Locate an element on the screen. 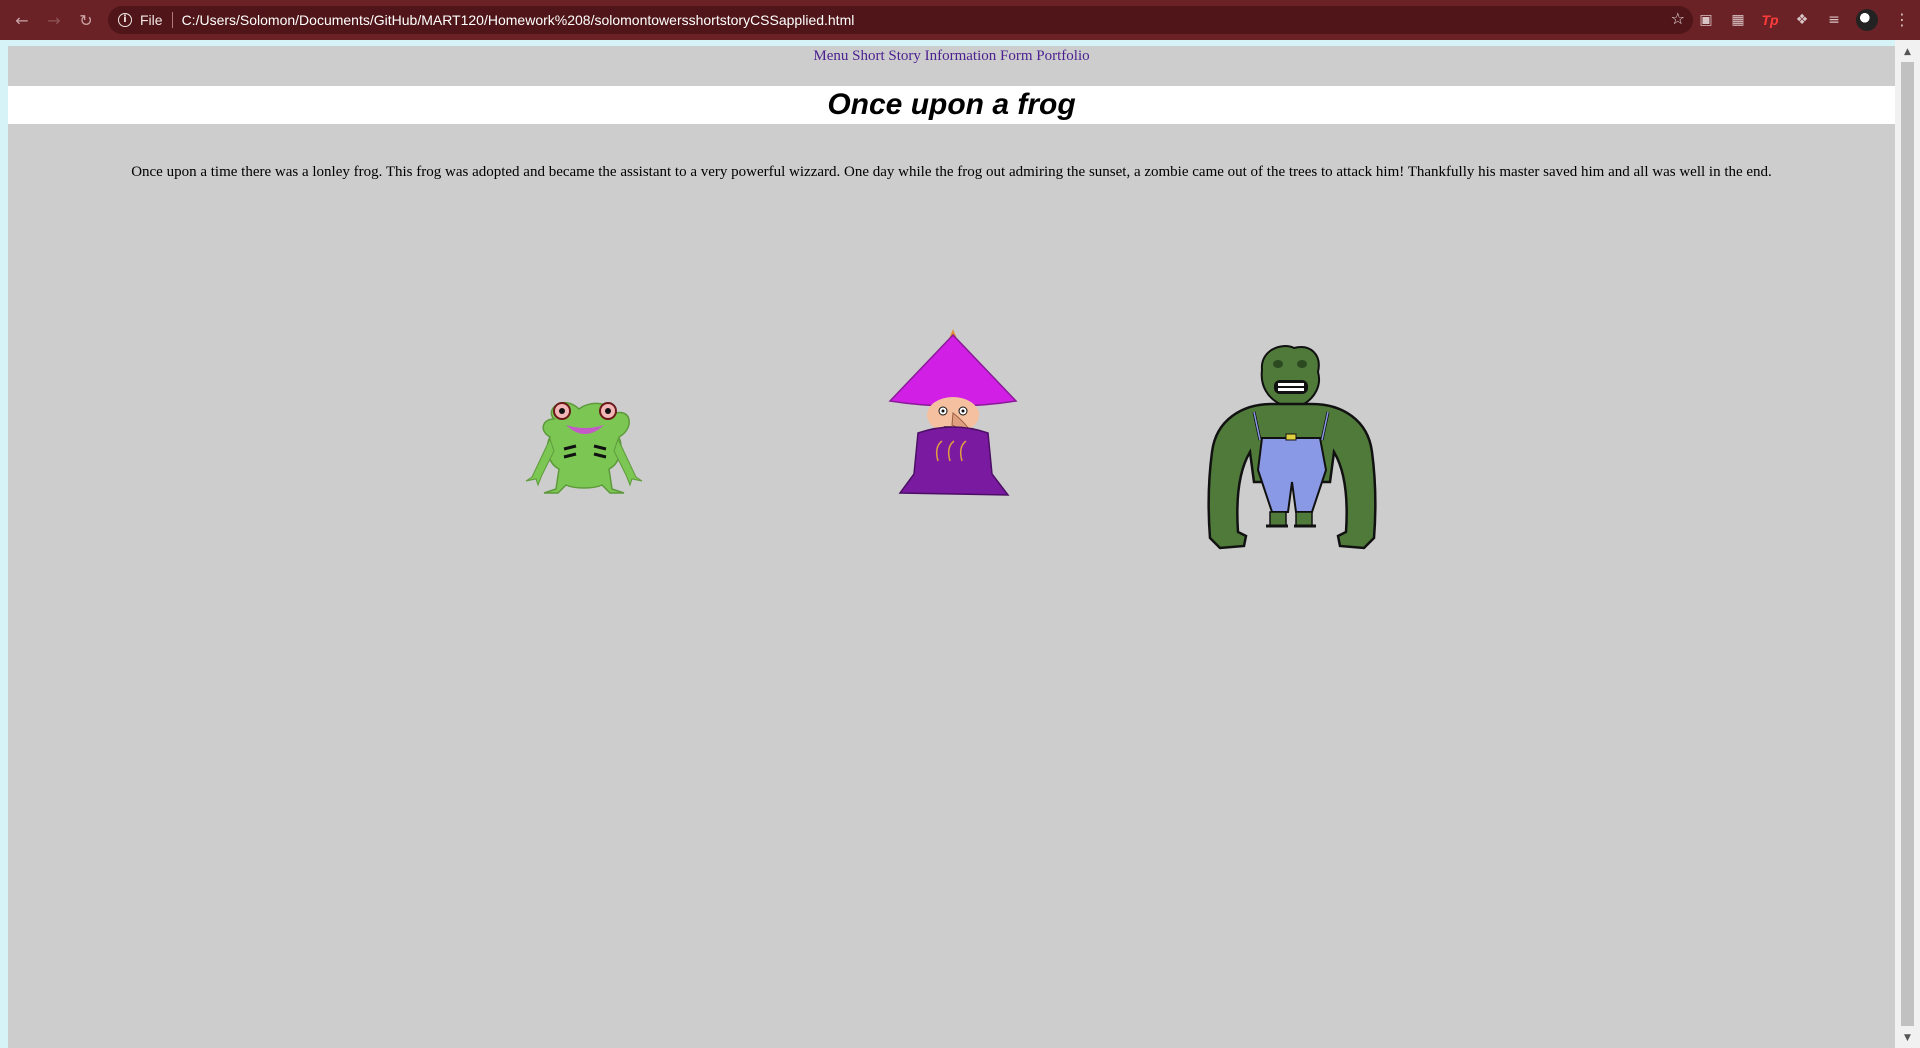 The image size is (1920, 1048). back-icon: ← is located at coordinates (22, 20).